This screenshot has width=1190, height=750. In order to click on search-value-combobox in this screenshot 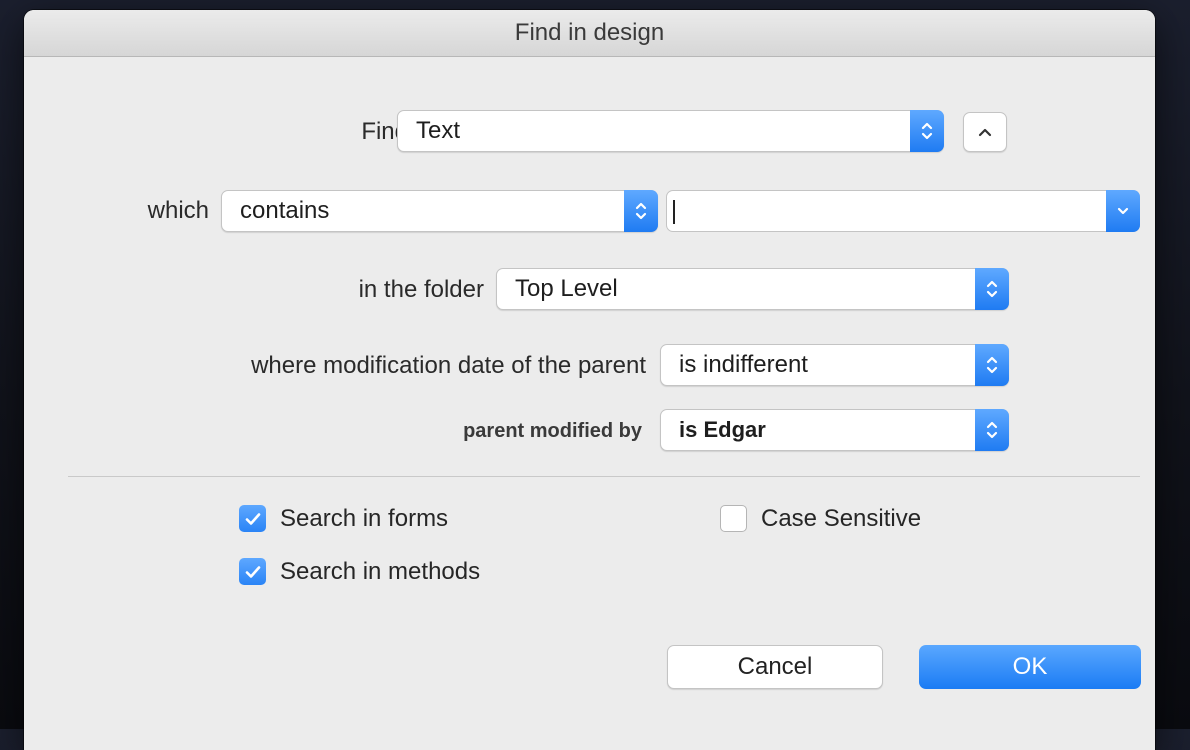, I will do `click(903, 211)`.